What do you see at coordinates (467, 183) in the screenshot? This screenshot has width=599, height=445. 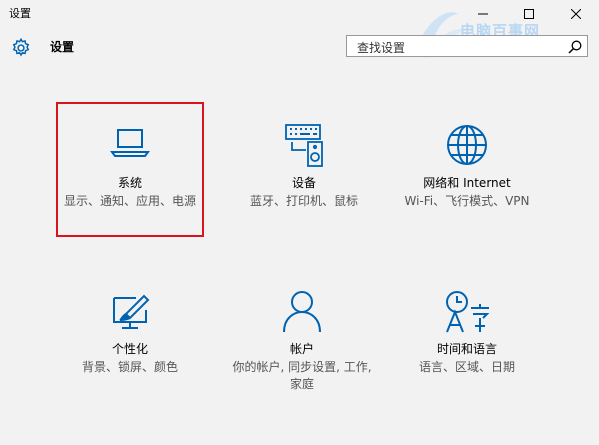 I see `tile-network-title: 网络和 Internet` at bounding box center [467, 183].